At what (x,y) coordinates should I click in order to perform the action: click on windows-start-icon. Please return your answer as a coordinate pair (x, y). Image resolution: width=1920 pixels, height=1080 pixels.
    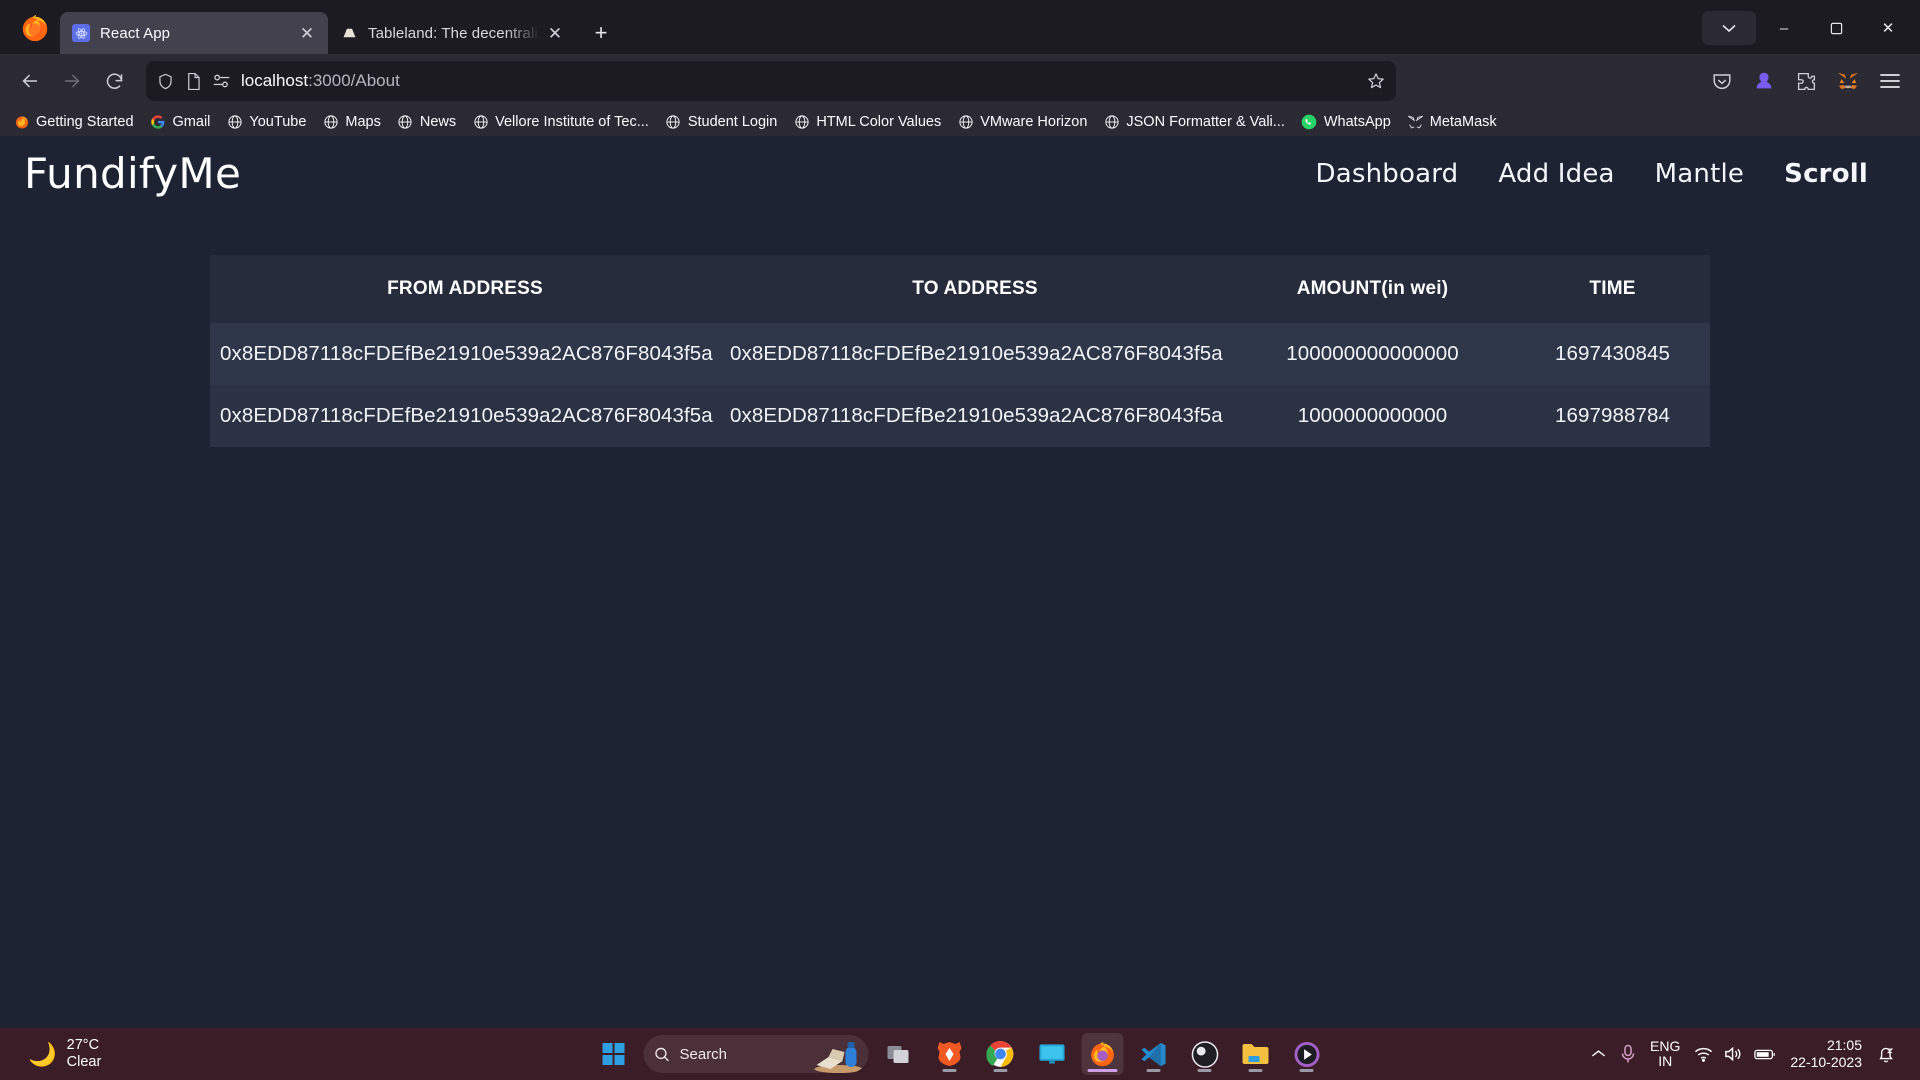
    Looking at the image, I should click on (614, 1054).